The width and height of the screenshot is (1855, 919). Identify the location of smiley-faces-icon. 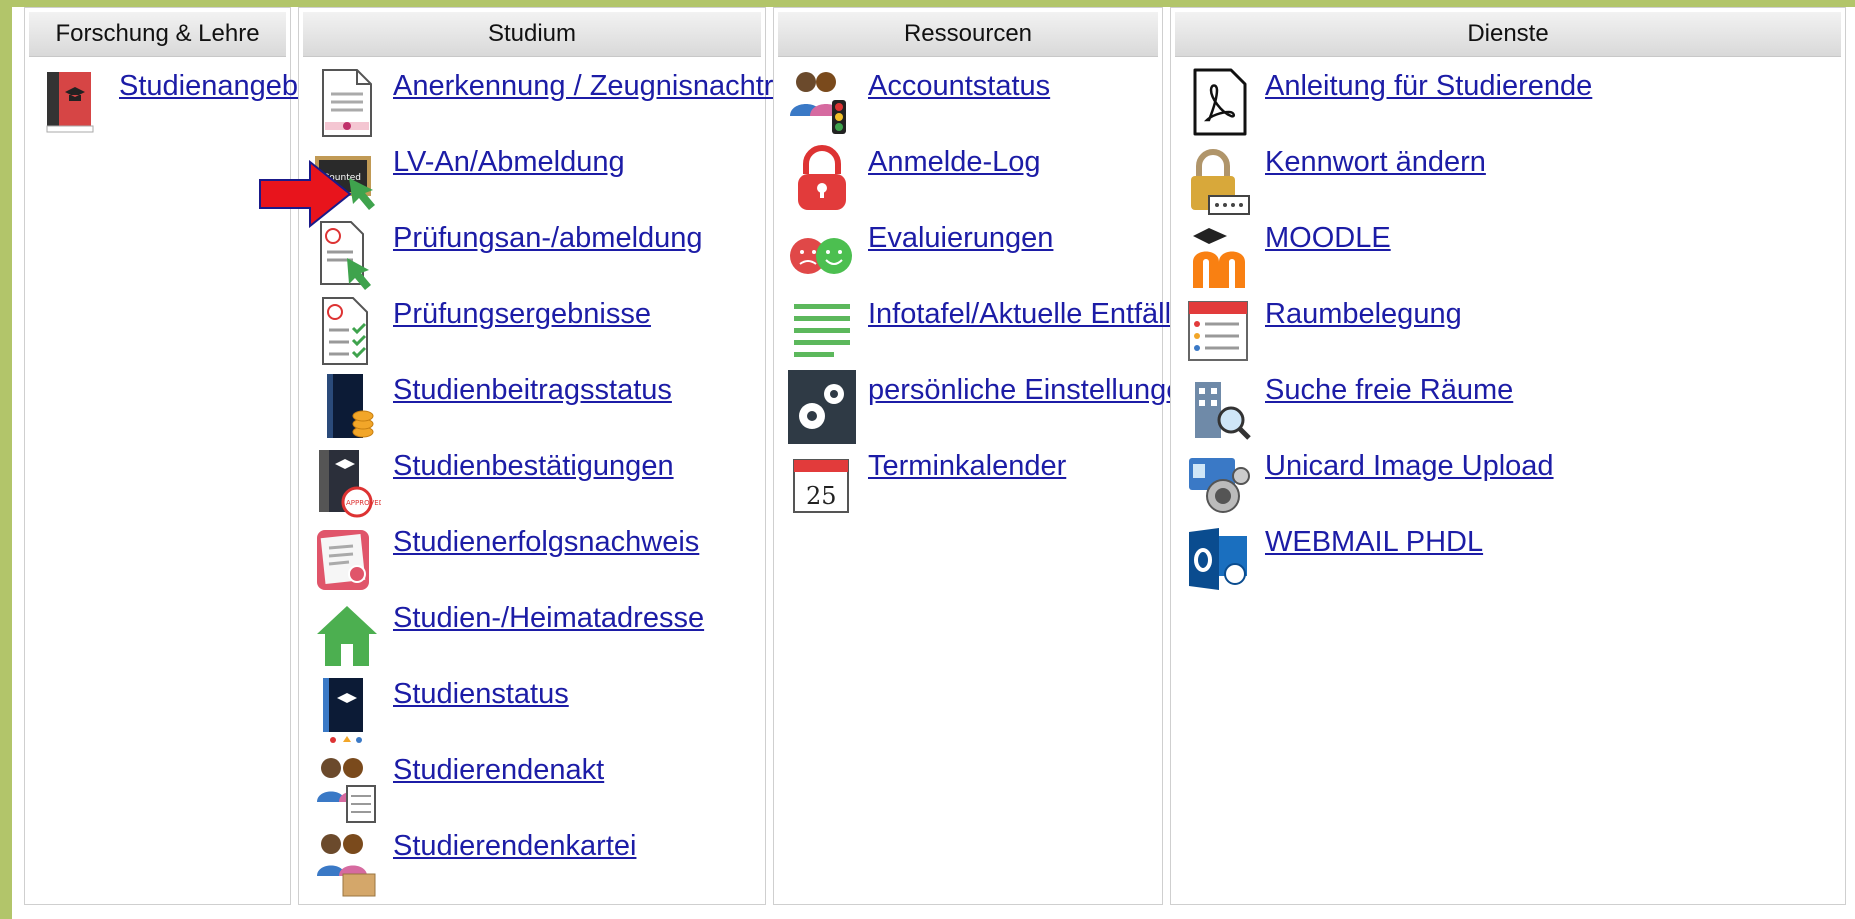
(822, 255).